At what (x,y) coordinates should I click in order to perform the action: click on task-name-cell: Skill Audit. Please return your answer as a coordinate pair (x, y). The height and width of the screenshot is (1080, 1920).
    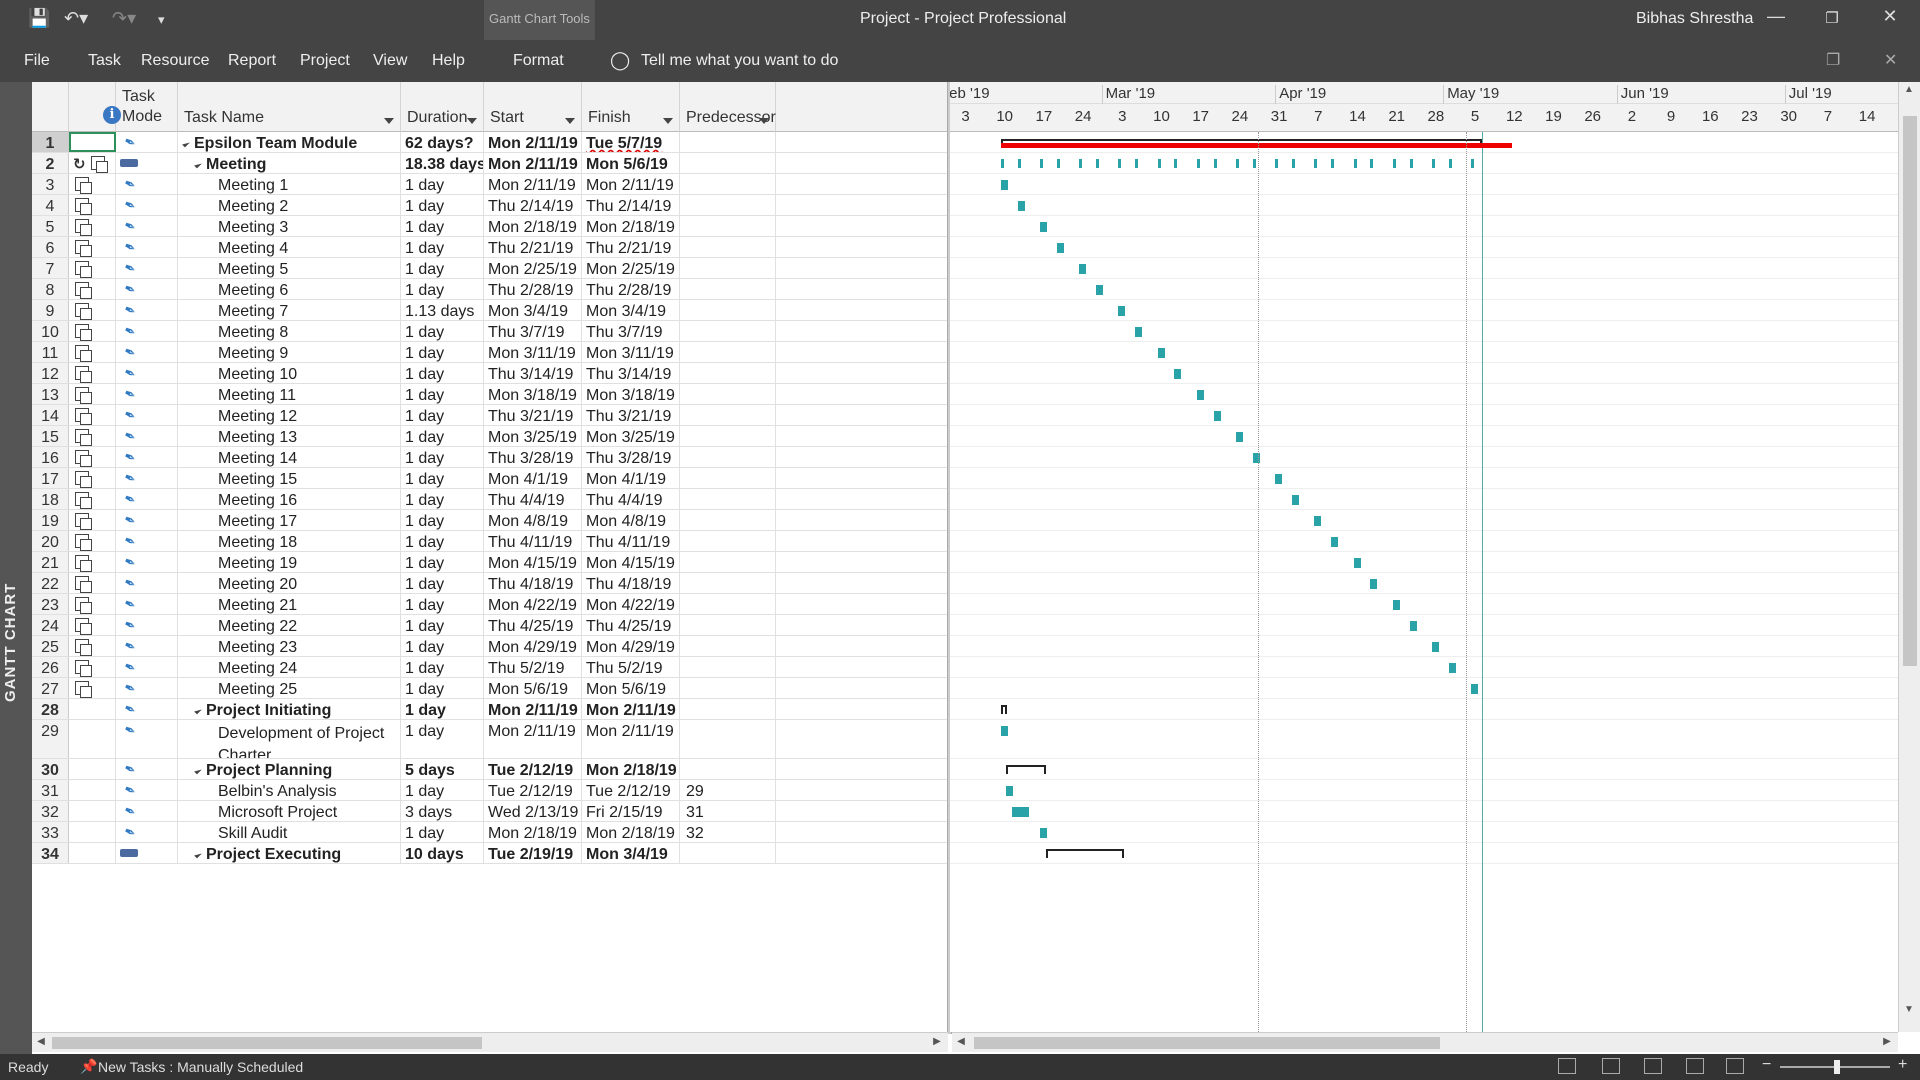
    Looking at the image, I should click on (289, 832).